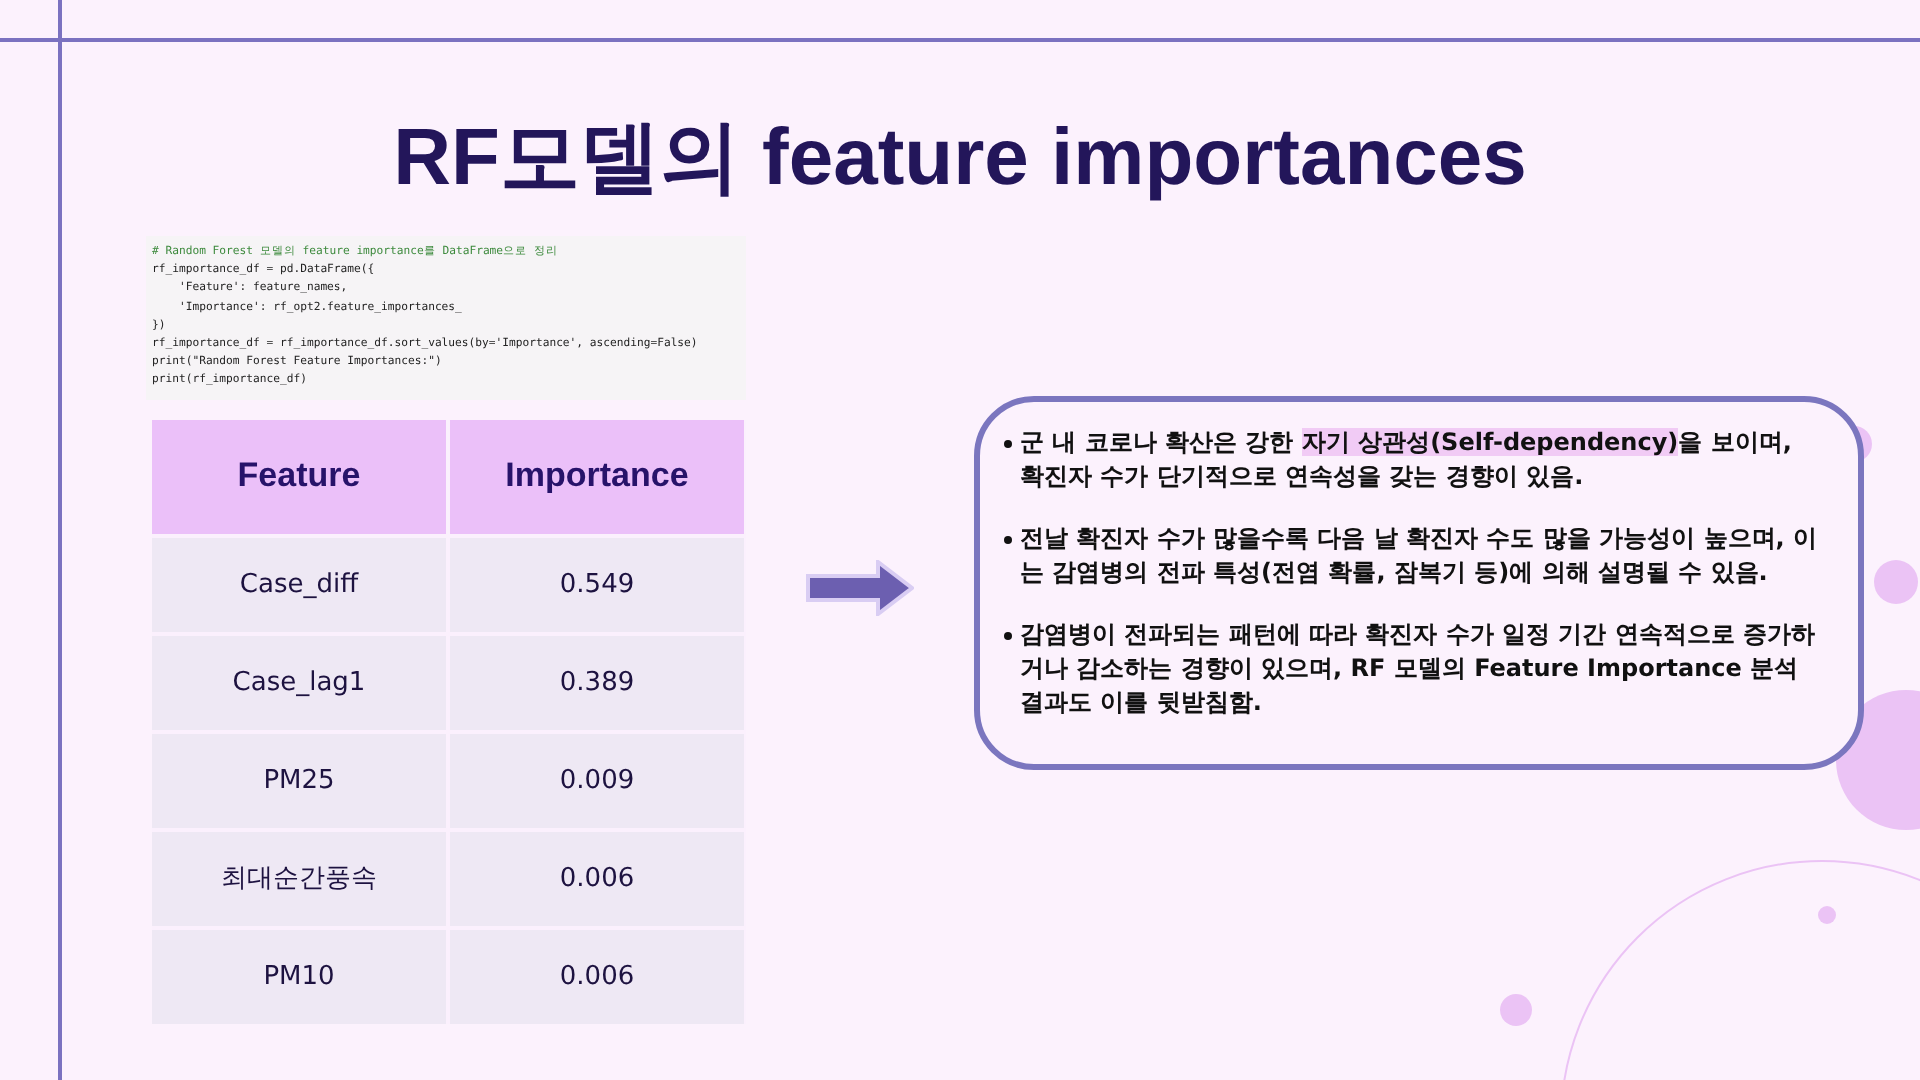 The width and height of the screenshot is (1920, 1080). What do you see at coordinates (597, 584) in the screenshot?
I see `table-cell: 0.549` at bounding box center [597, 584].